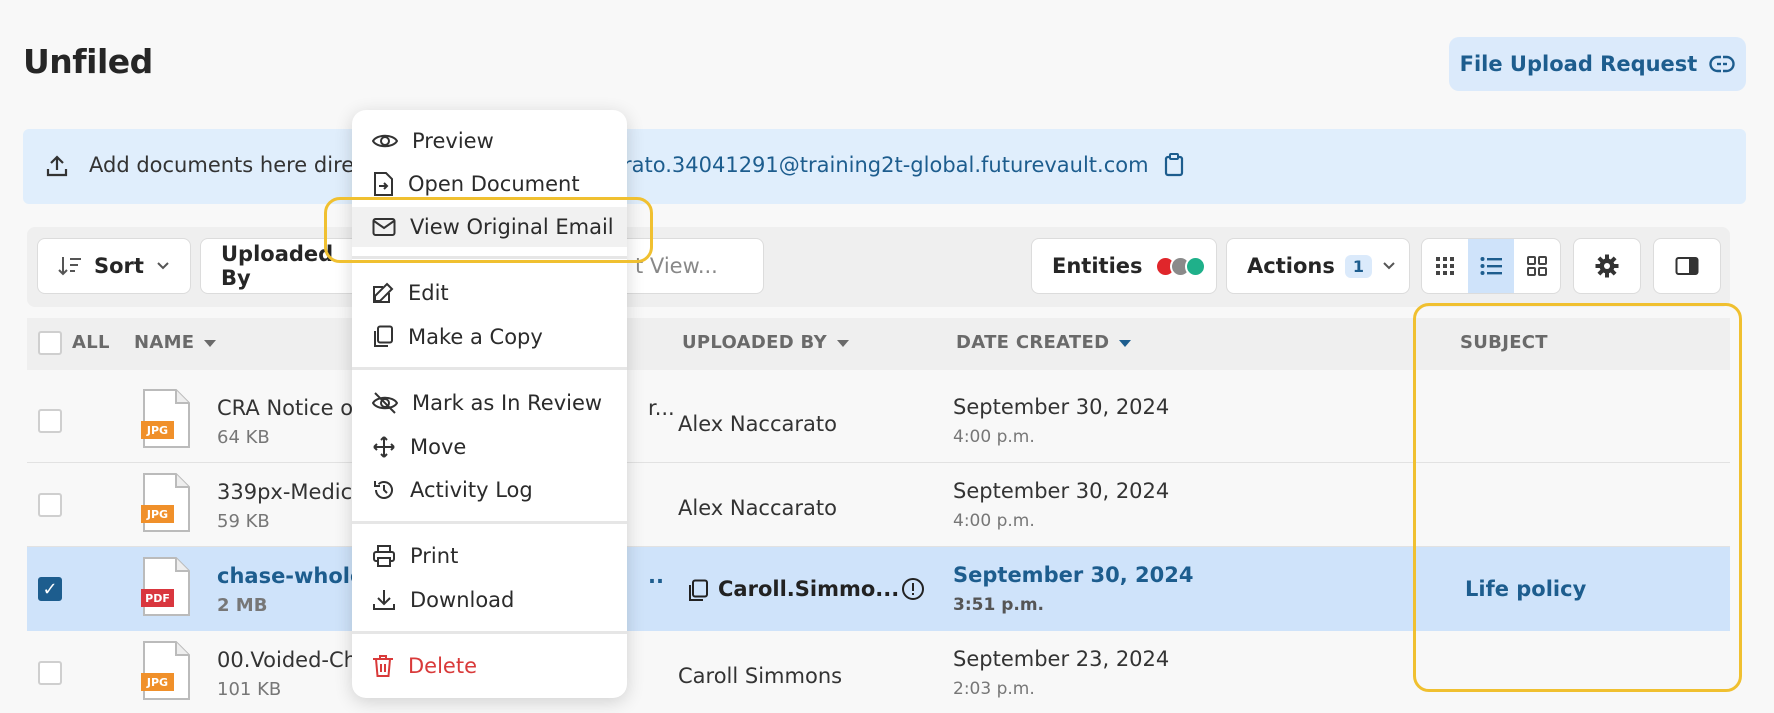 The height and width of the screenshot is (713, 1774). What do you see at coordinates (383, 666) in the screenshot?
I see `trash-icon` at bounding box center [383, 666].